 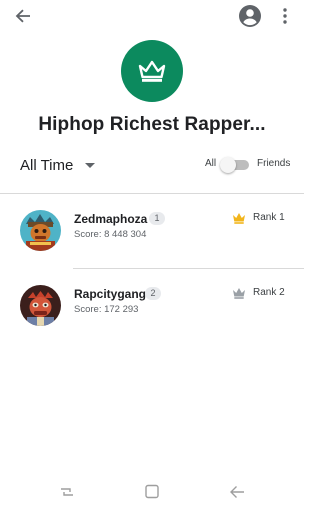 What do you see at coordinates (47, 165) in the screenshot?
I see `time-range-label: All Time` at bounding box center [47, 165].